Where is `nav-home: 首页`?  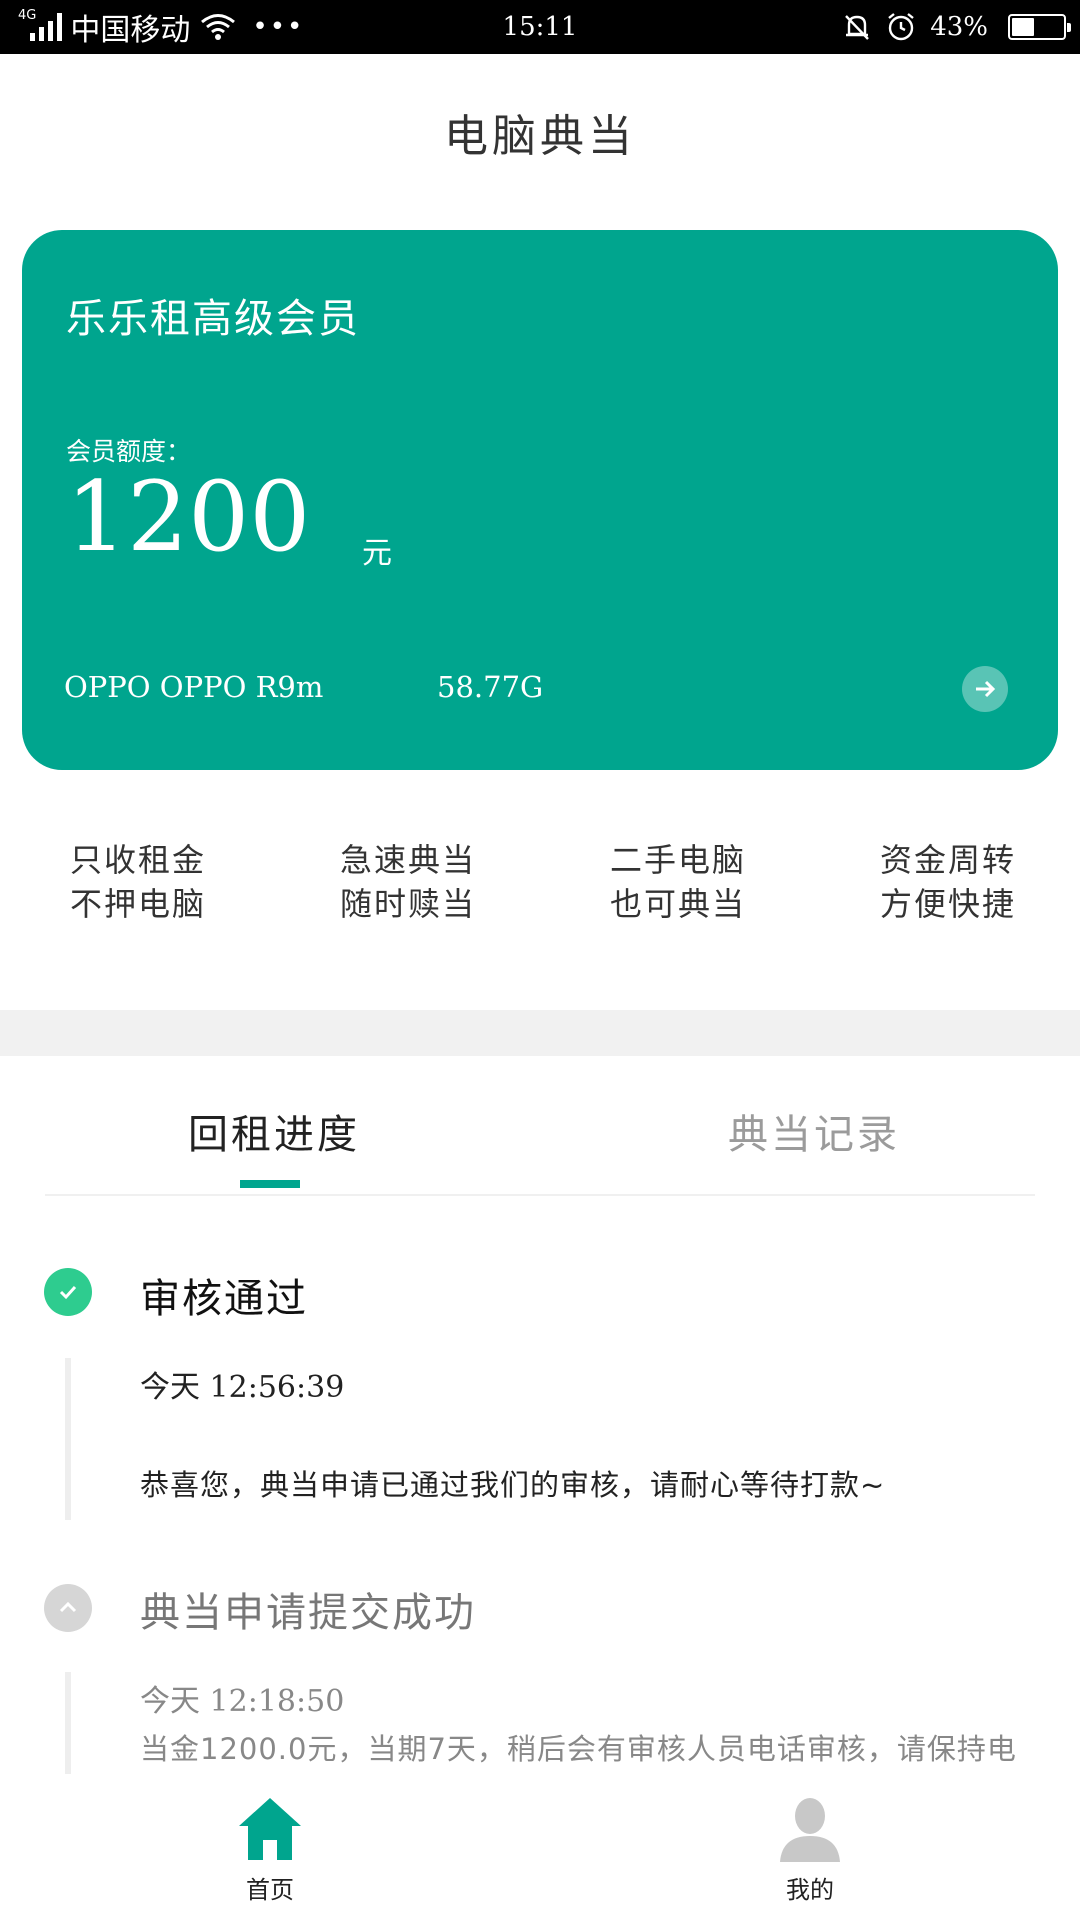
nav-home: 首页 is located at coordinates (270, 1849).